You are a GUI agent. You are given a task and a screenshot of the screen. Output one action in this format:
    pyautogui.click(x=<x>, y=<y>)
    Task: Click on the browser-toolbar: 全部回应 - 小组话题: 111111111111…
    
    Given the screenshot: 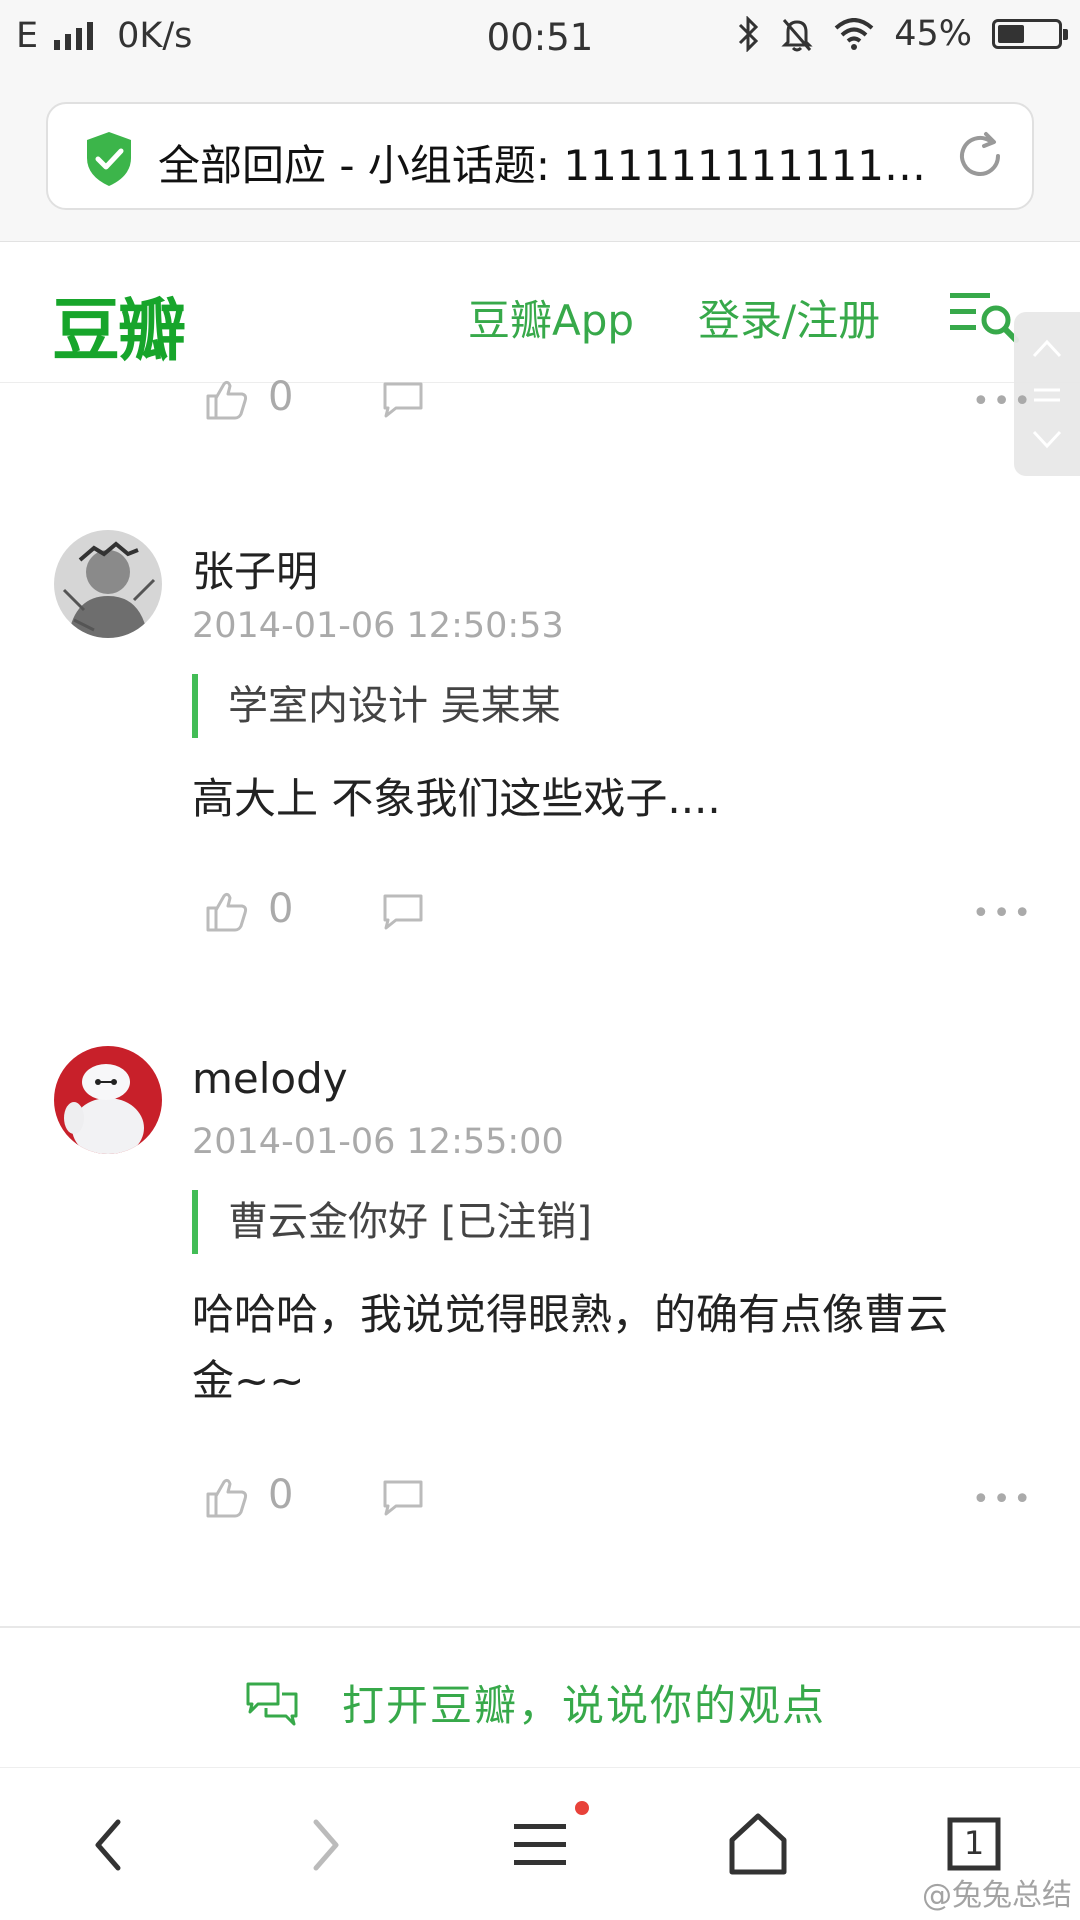 What is the action you would take?
    pyautogui.click(x=540, y=159)
    